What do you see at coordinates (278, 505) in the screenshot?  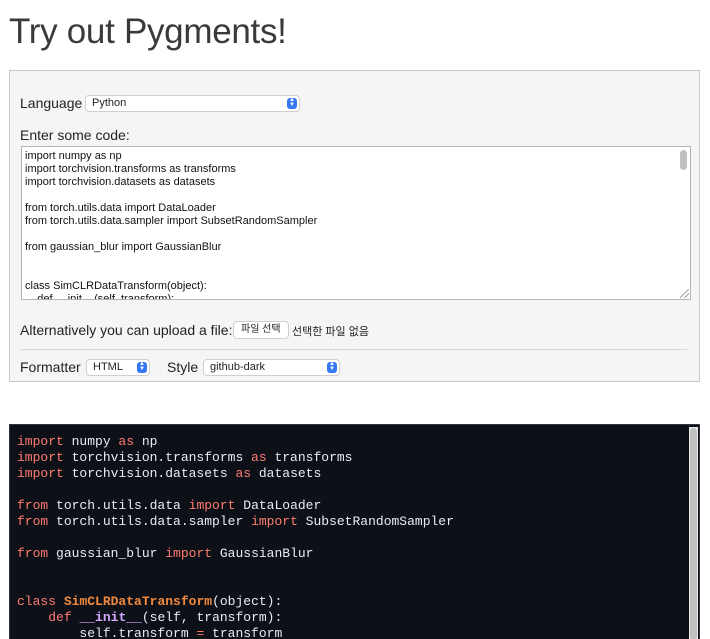 I see `code-token: DataLoader` at bounding box center [278, 505].